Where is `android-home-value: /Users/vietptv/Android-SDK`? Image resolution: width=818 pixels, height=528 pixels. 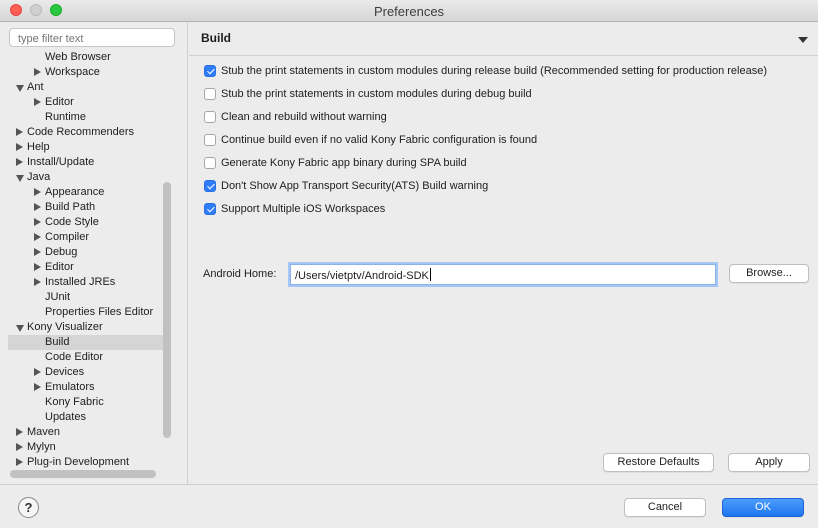
android-home-value: /Users/vietptv/Android-SDK is located at coordinates (362, 276).